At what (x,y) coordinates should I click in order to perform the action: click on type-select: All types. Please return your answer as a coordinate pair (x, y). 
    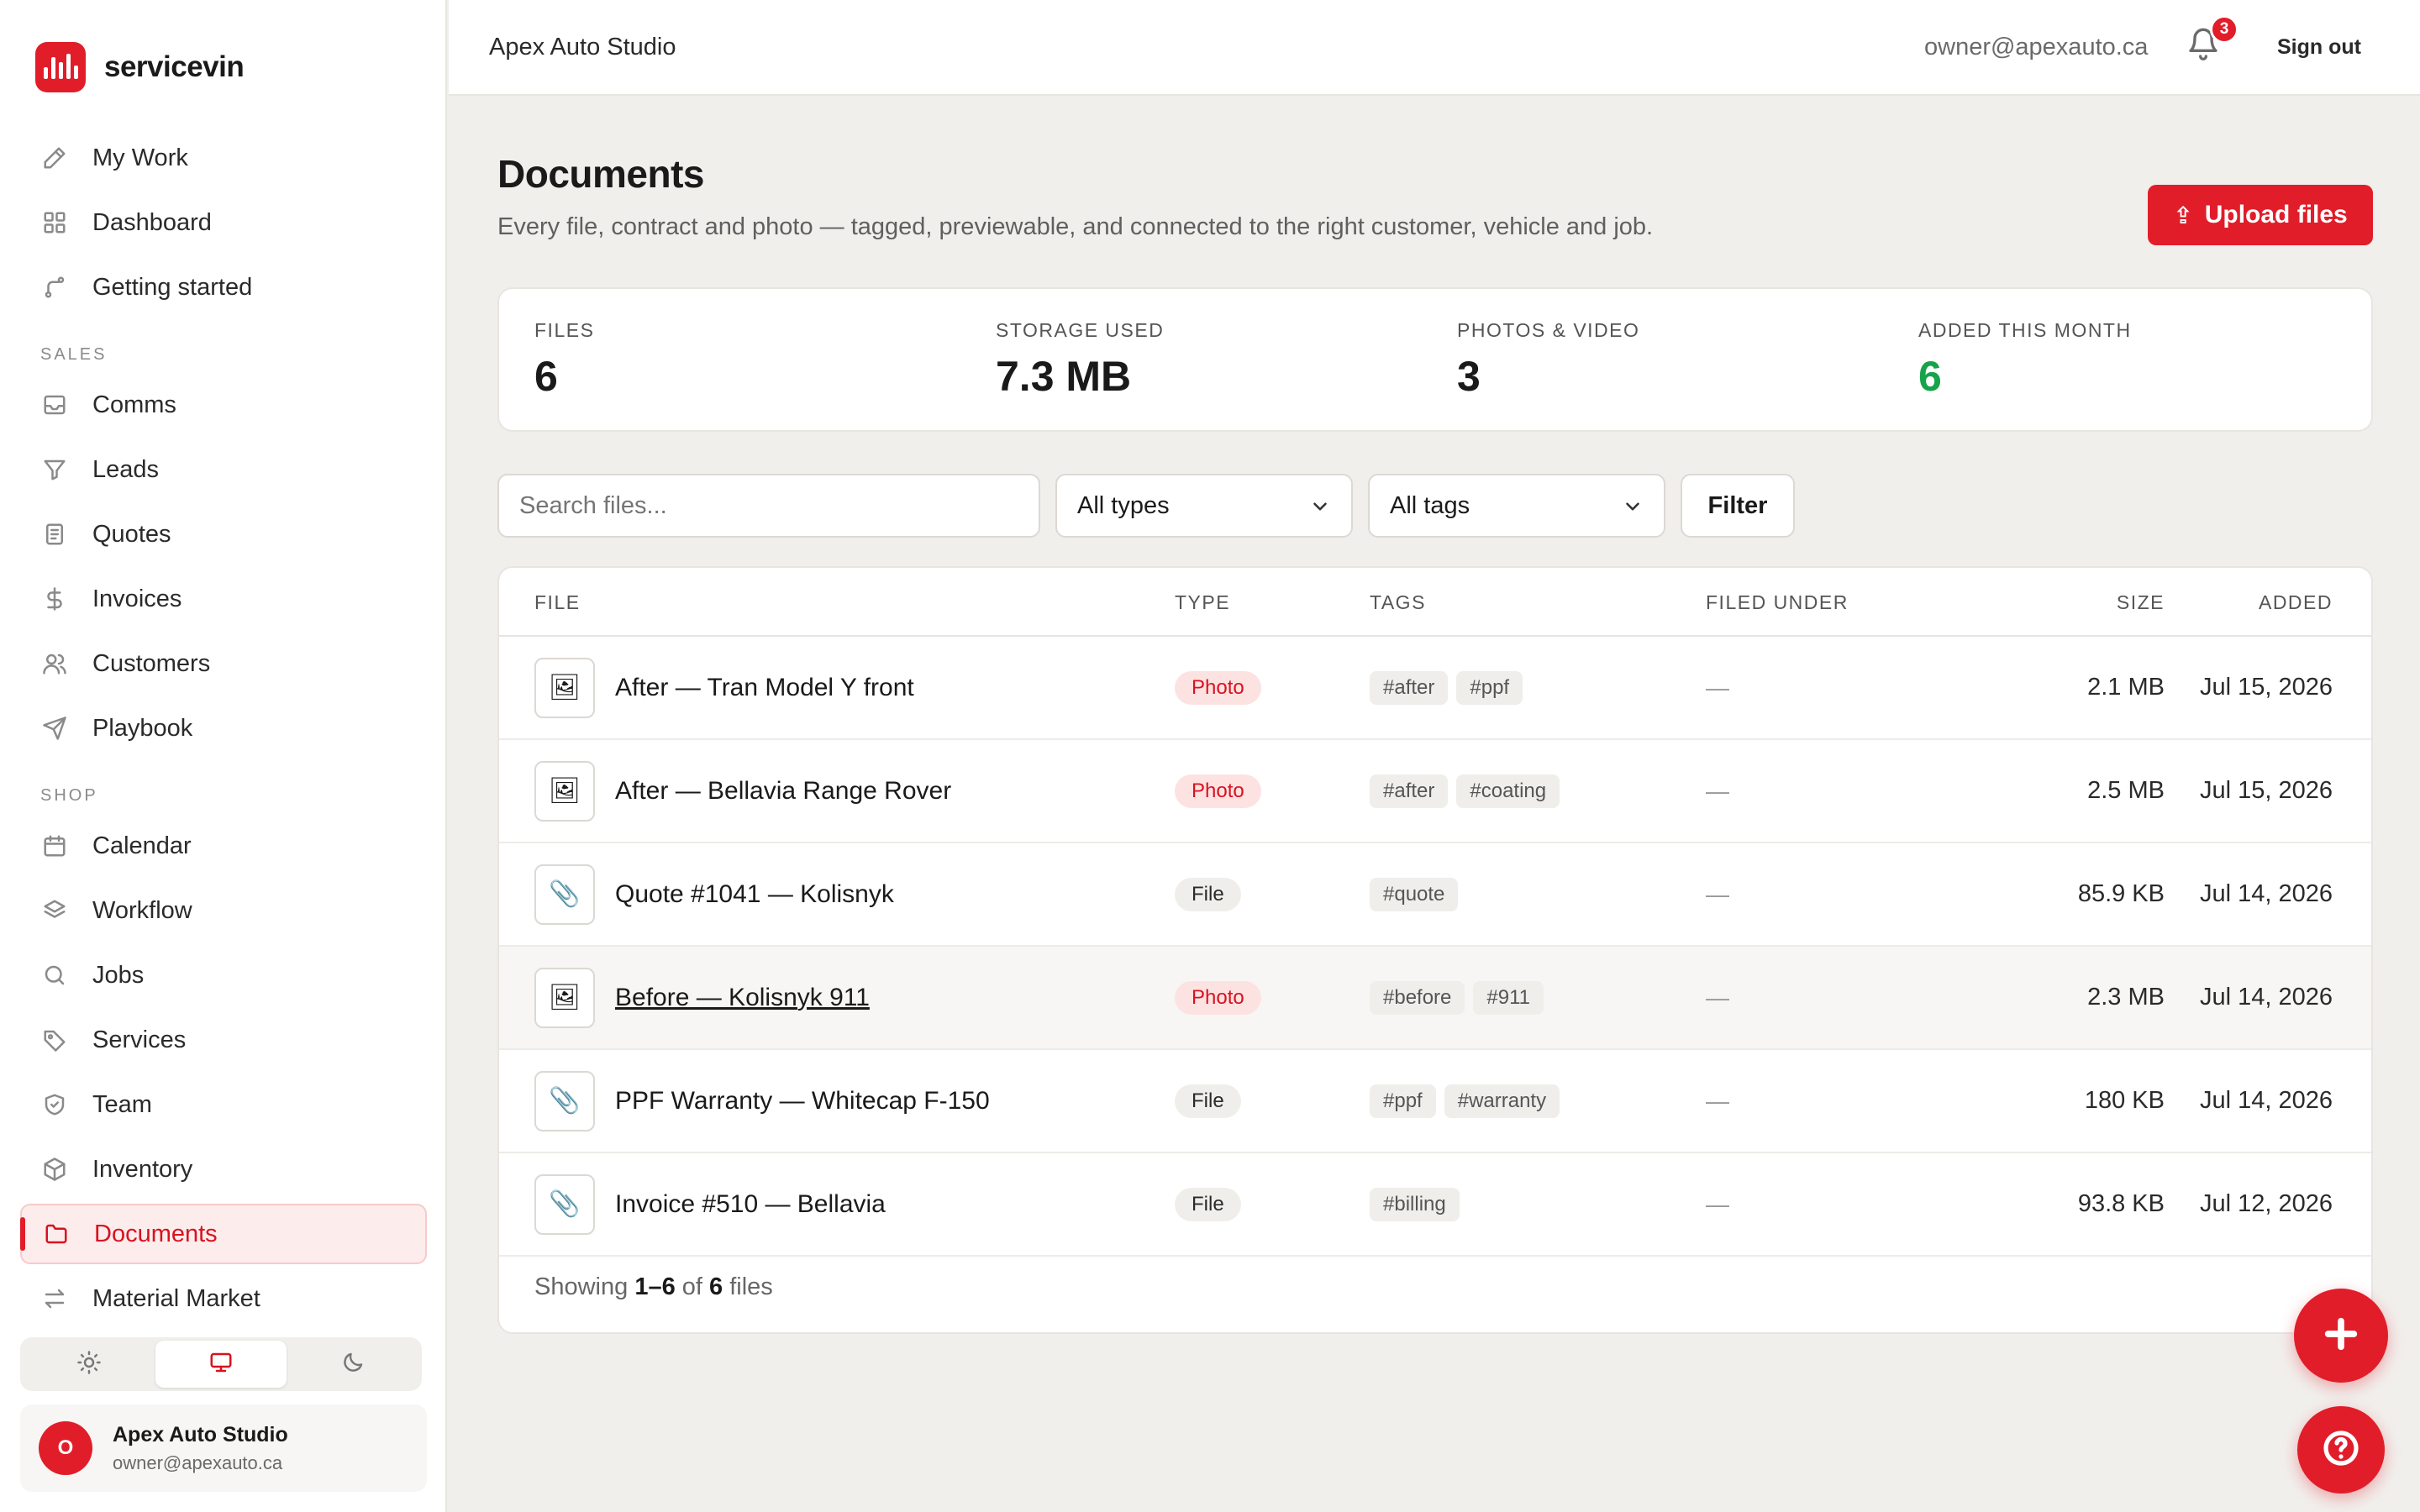
    Looking at the image, I should click on (1204, 506).